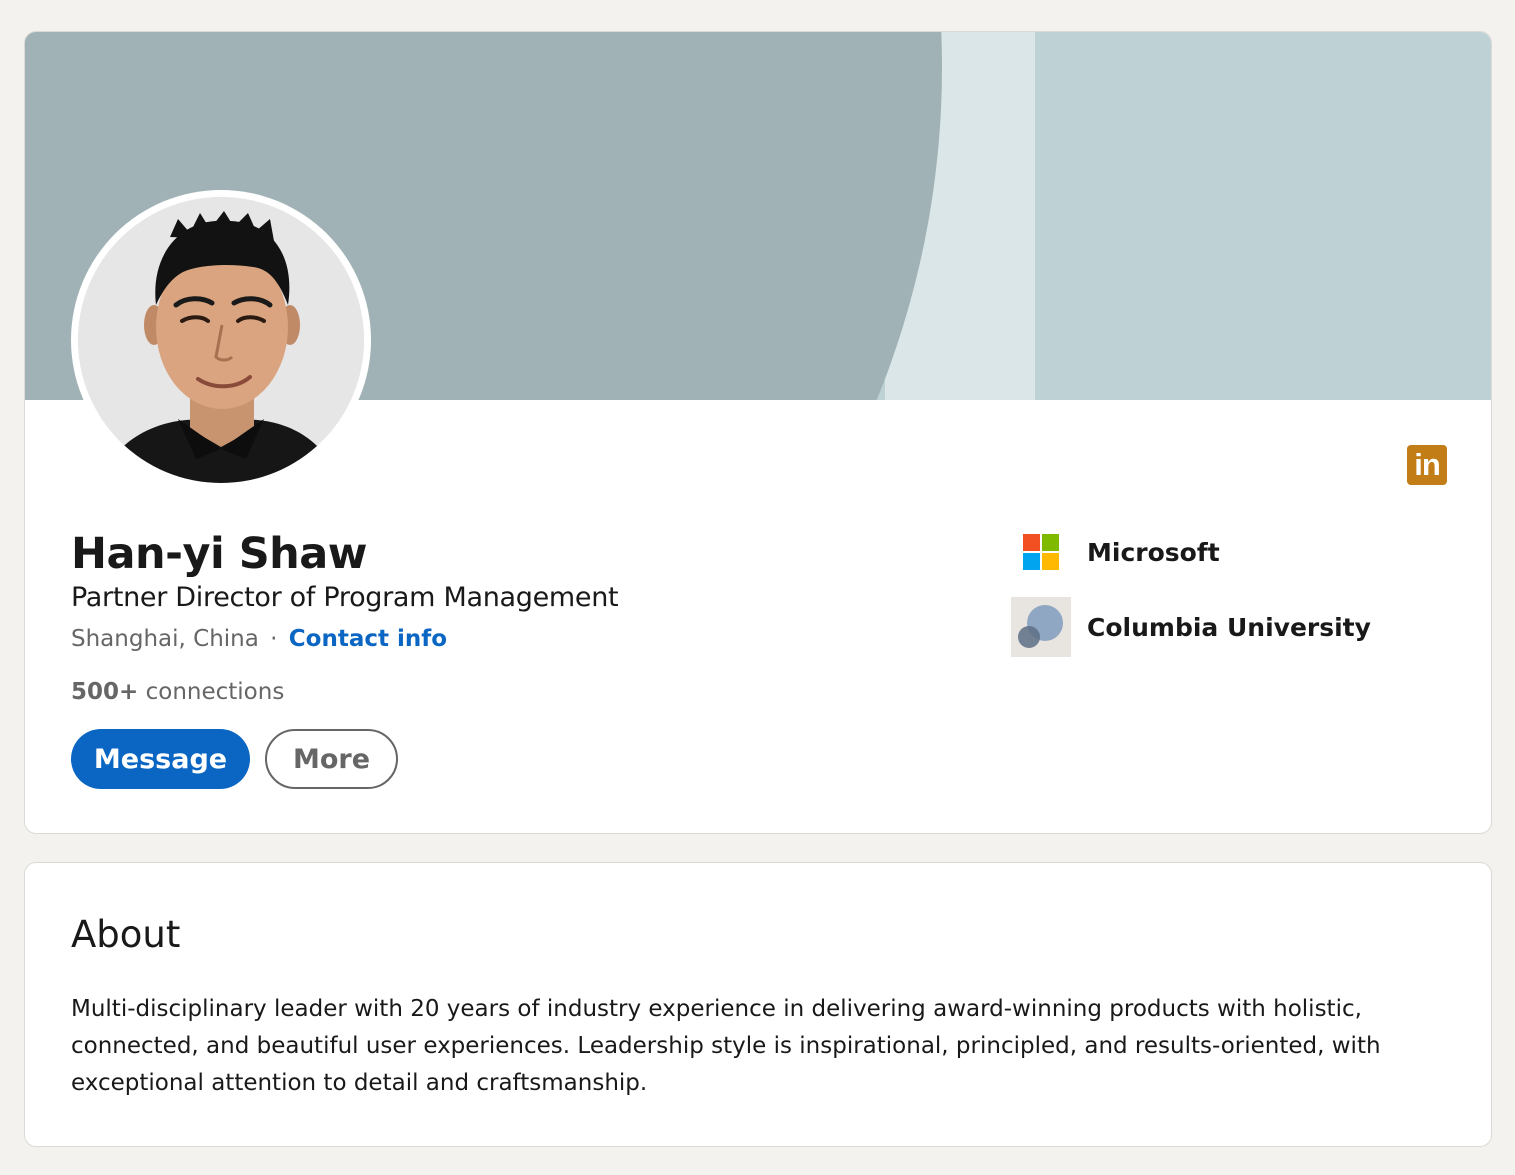 This screenshot has height=1175, width=1515. I want to click on location-line: Shanghai, China · Contact info, so click(259, 639).